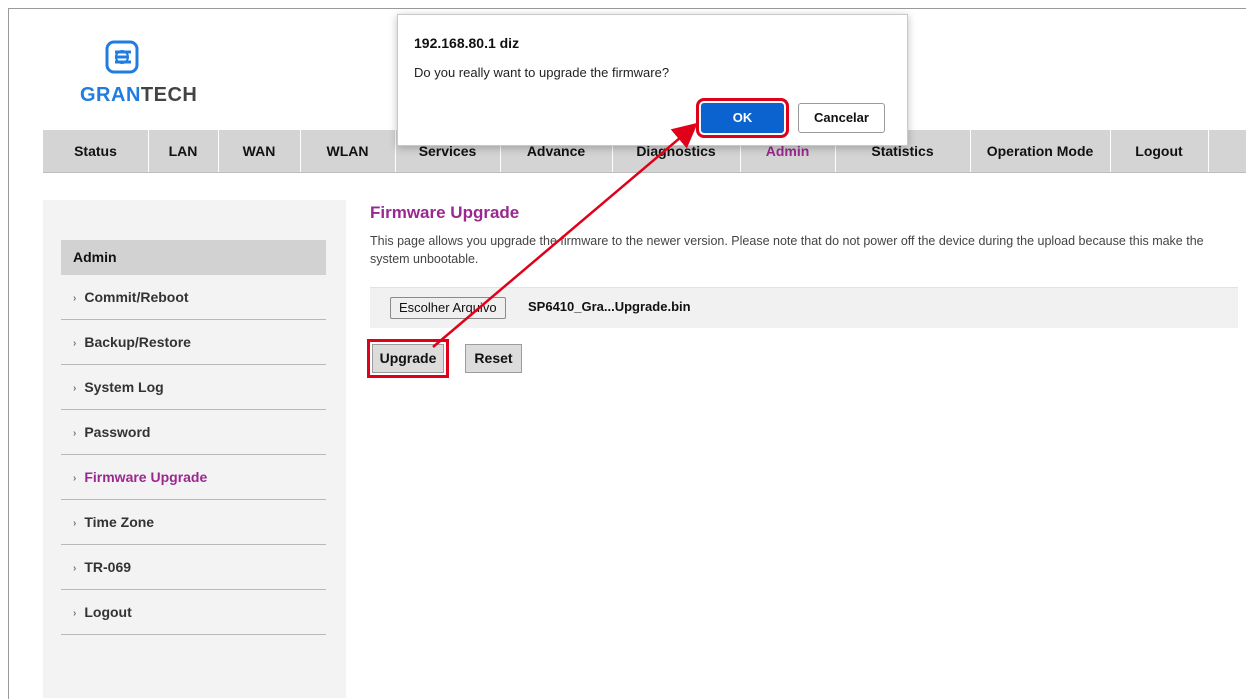 The image size is (1246, 699). Describe the element at coordinates (169, 95) in the screenshot. I see `brand-name-rest: TECH` at that location.